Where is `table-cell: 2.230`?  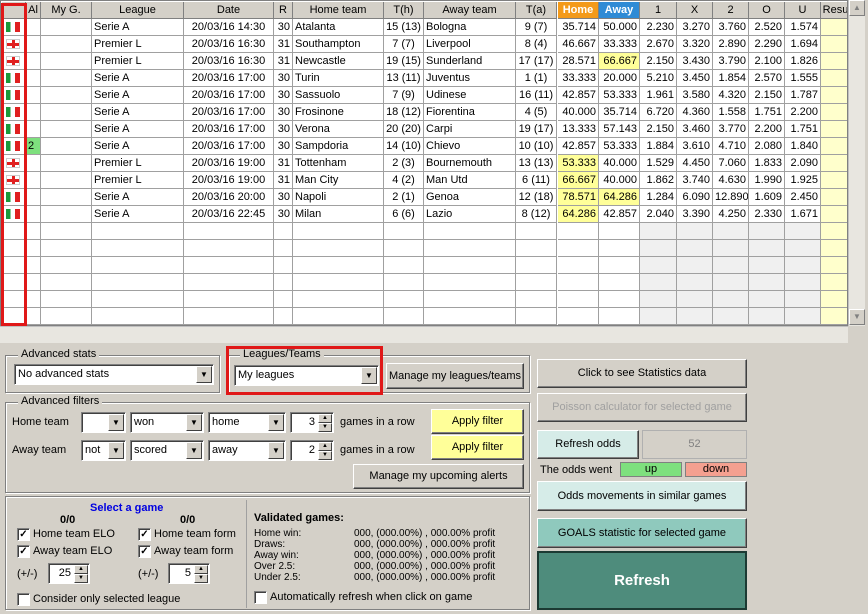
table-cell: 2.230 is located at coordinates (658, 27).